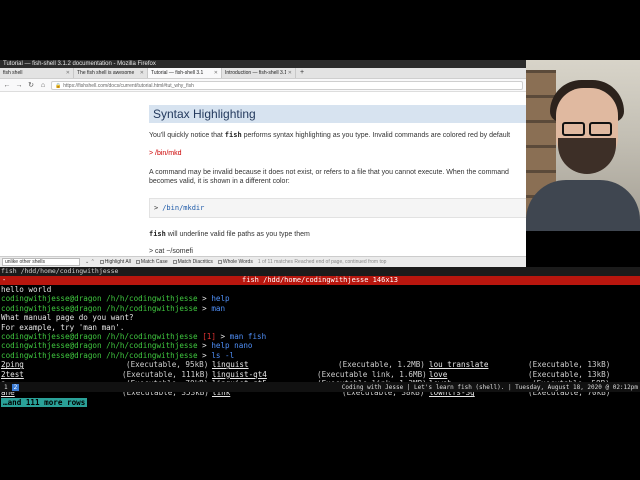  Describe the element at coordinates (12, 374) in the screenshot. I see `completion-name: 2test` at that location.